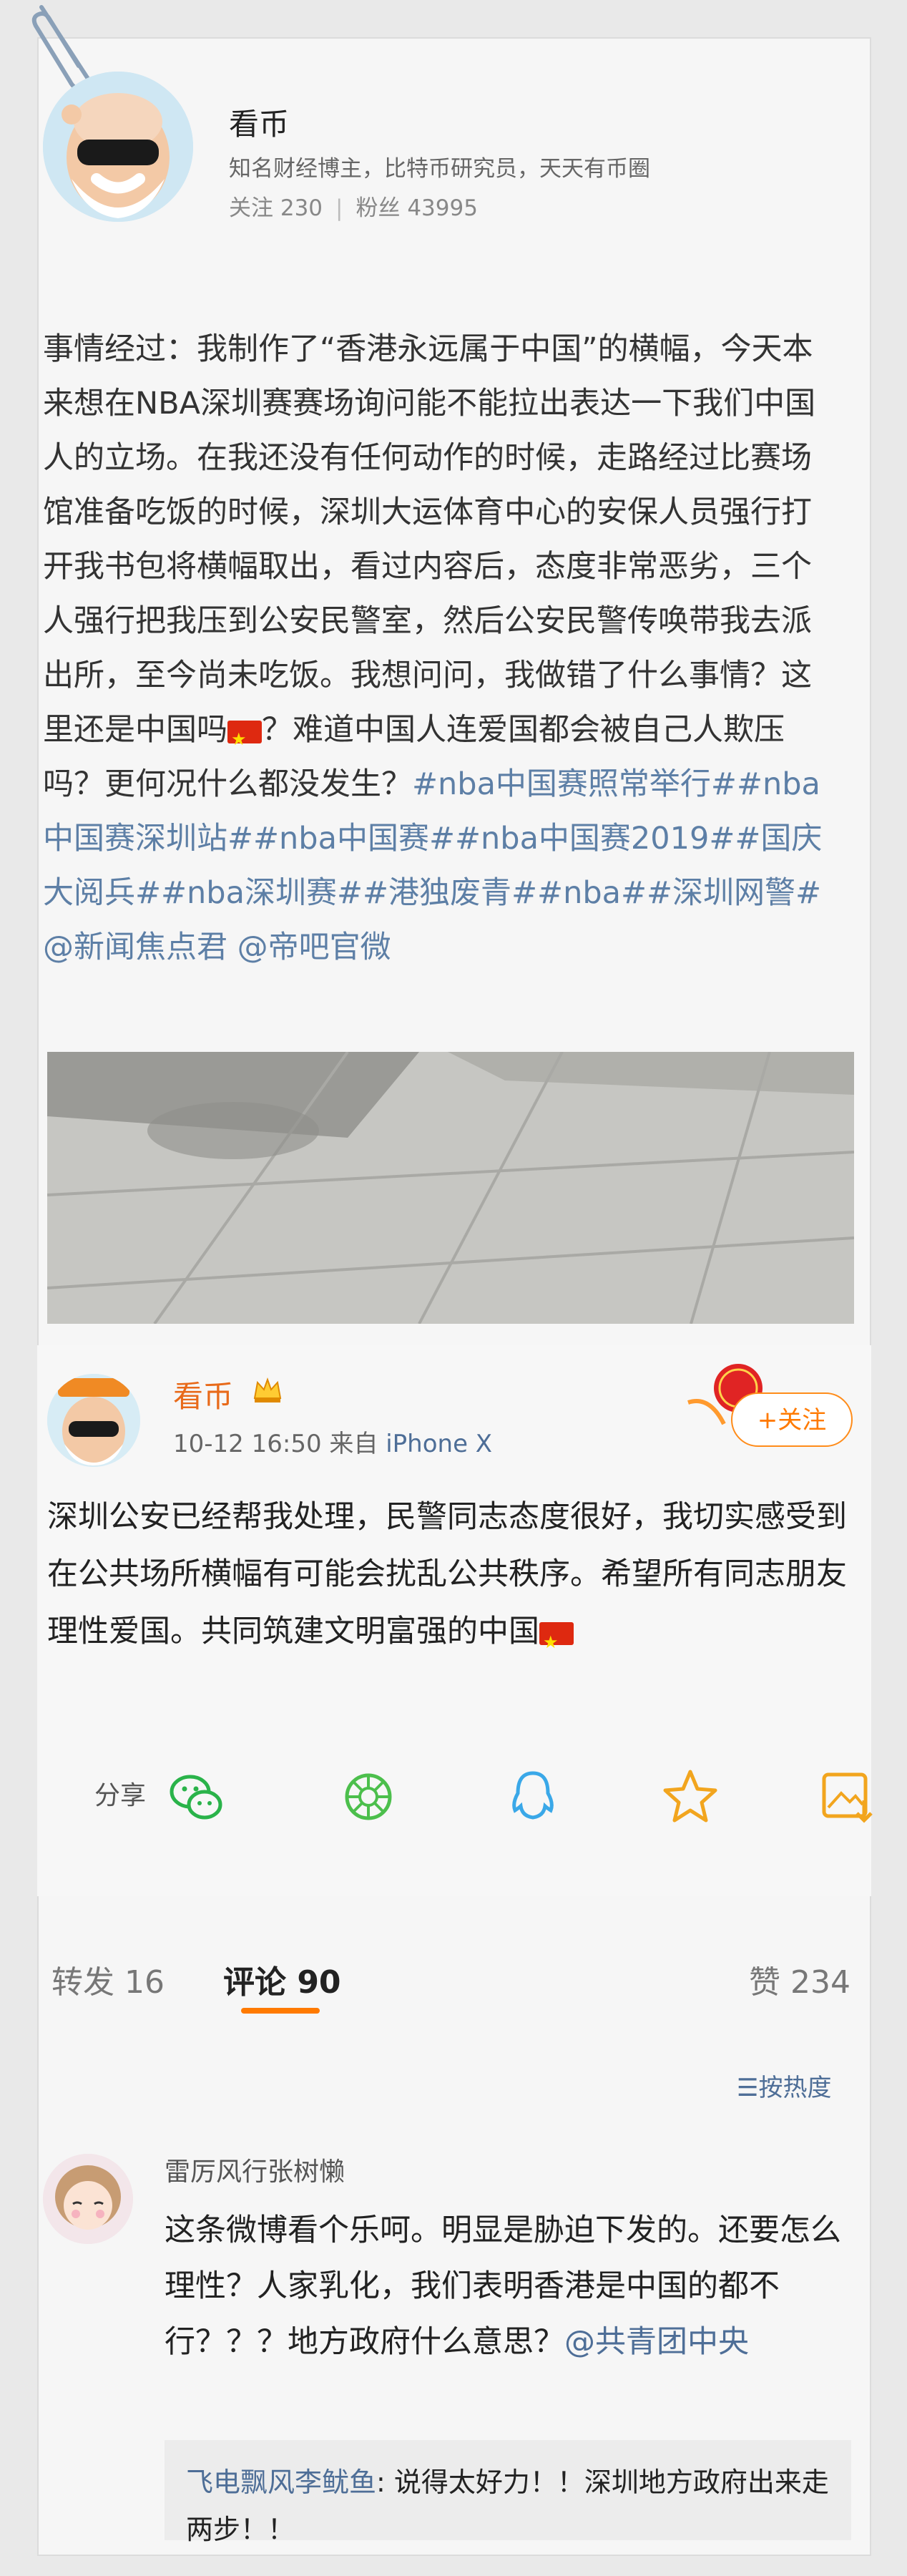  I want to click on follow-button: +关注, so click(792, 1419).